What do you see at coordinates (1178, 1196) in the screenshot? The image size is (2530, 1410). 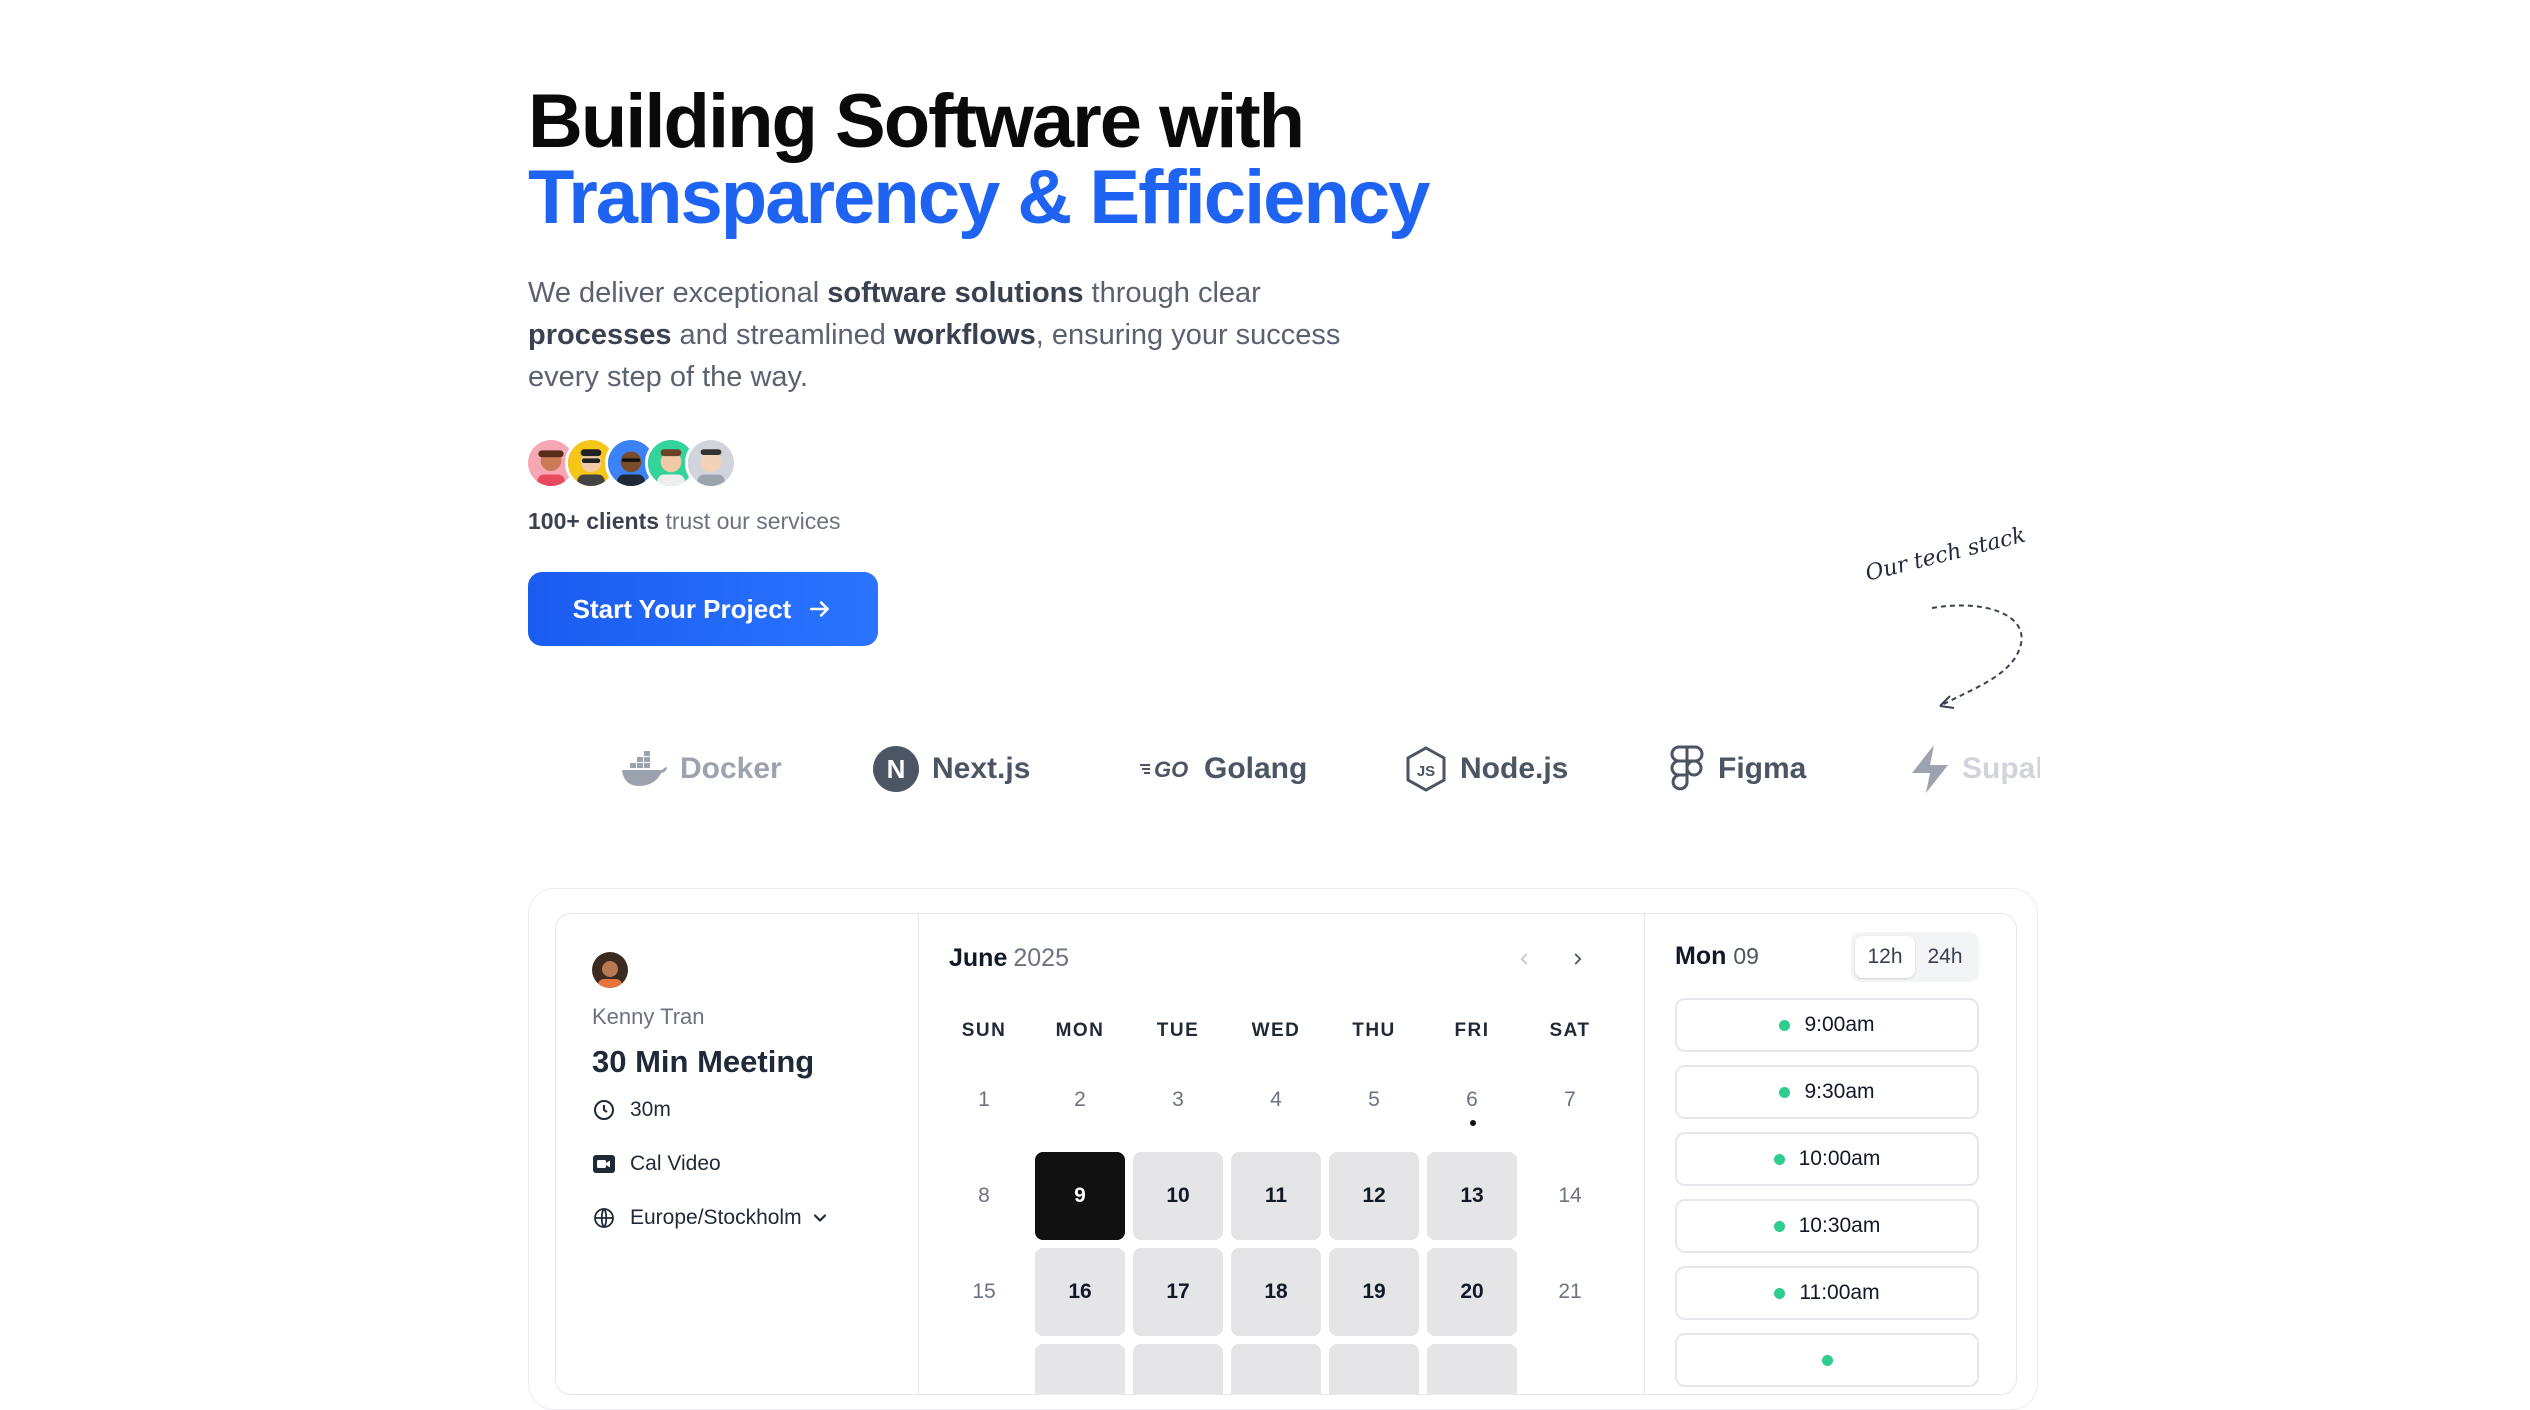 I see `calendar-day-available: 10` at bounding box center [1178, 1196].